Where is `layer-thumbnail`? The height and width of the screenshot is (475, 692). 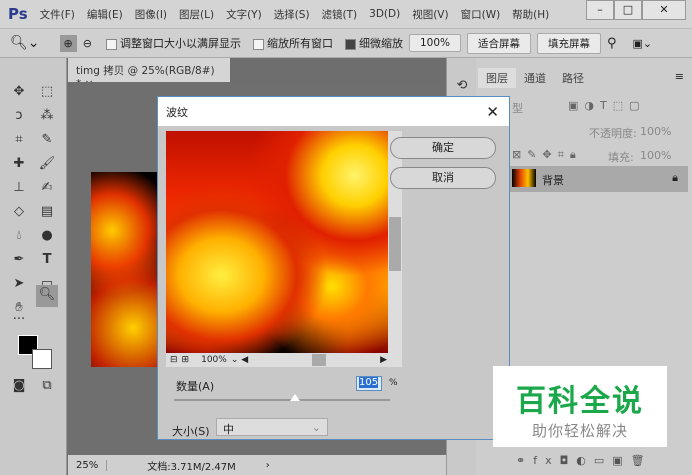 layer-thumbnail is located at coordinates (524, 178).